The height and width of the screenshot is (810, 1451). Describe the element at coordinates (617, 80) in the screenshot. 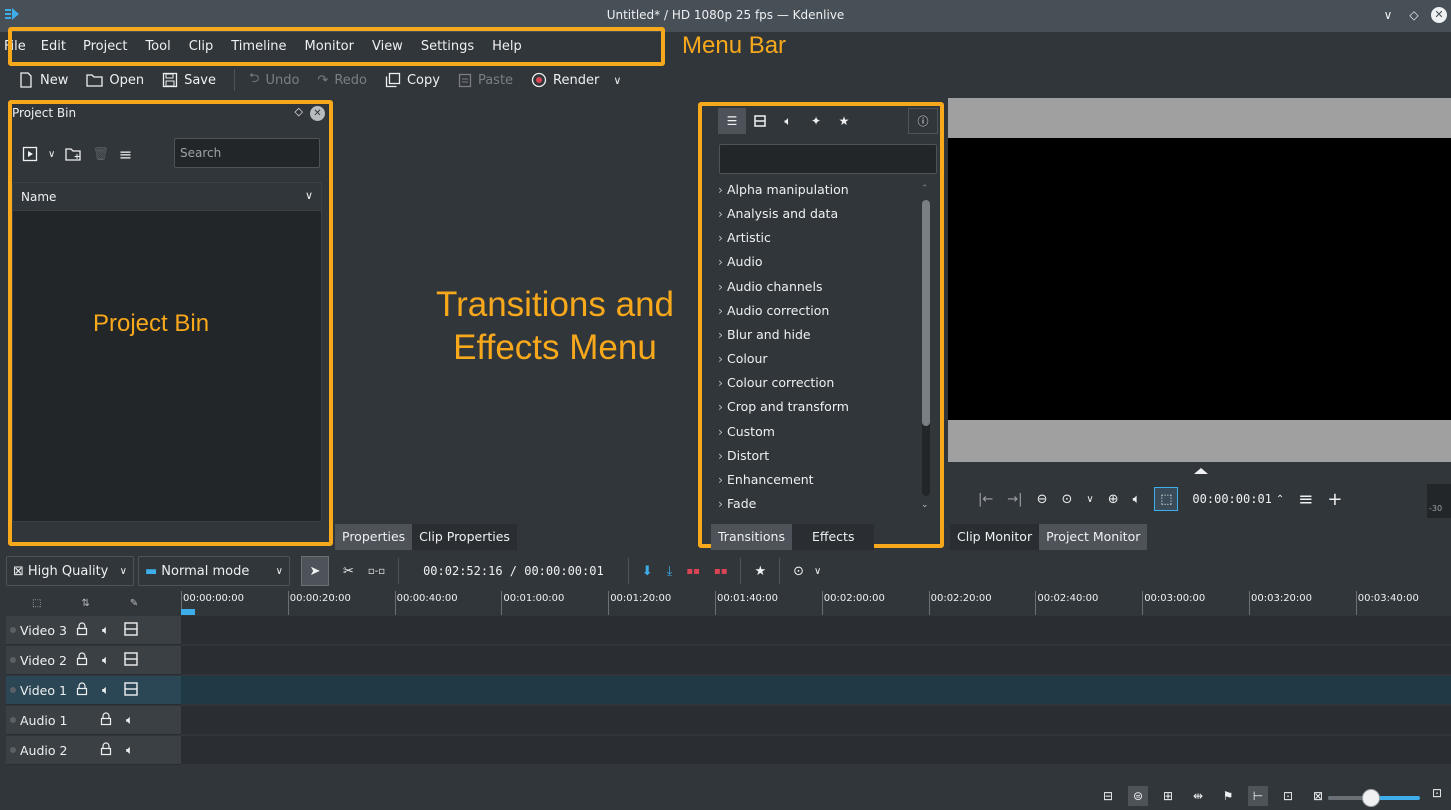

I see `render-dropdown-icon: ∨` at that location.